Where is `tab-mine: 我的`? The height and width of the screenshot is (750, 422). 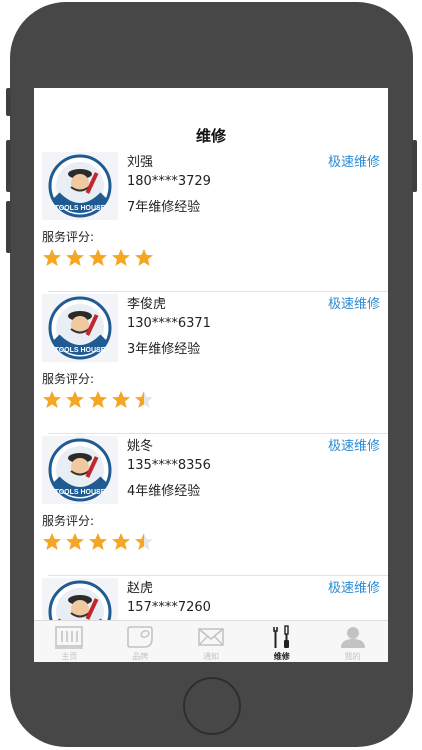
tab-mine: 我的 is located at coordinates (352, 641).